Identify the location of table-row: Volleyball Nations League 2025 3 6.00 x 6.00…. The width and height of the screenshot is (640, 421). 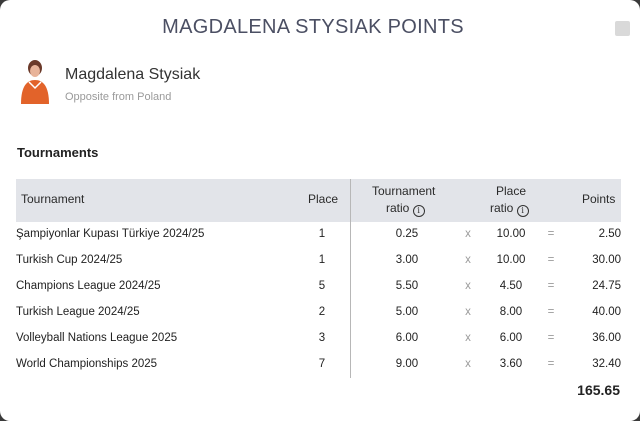
(318, 340).